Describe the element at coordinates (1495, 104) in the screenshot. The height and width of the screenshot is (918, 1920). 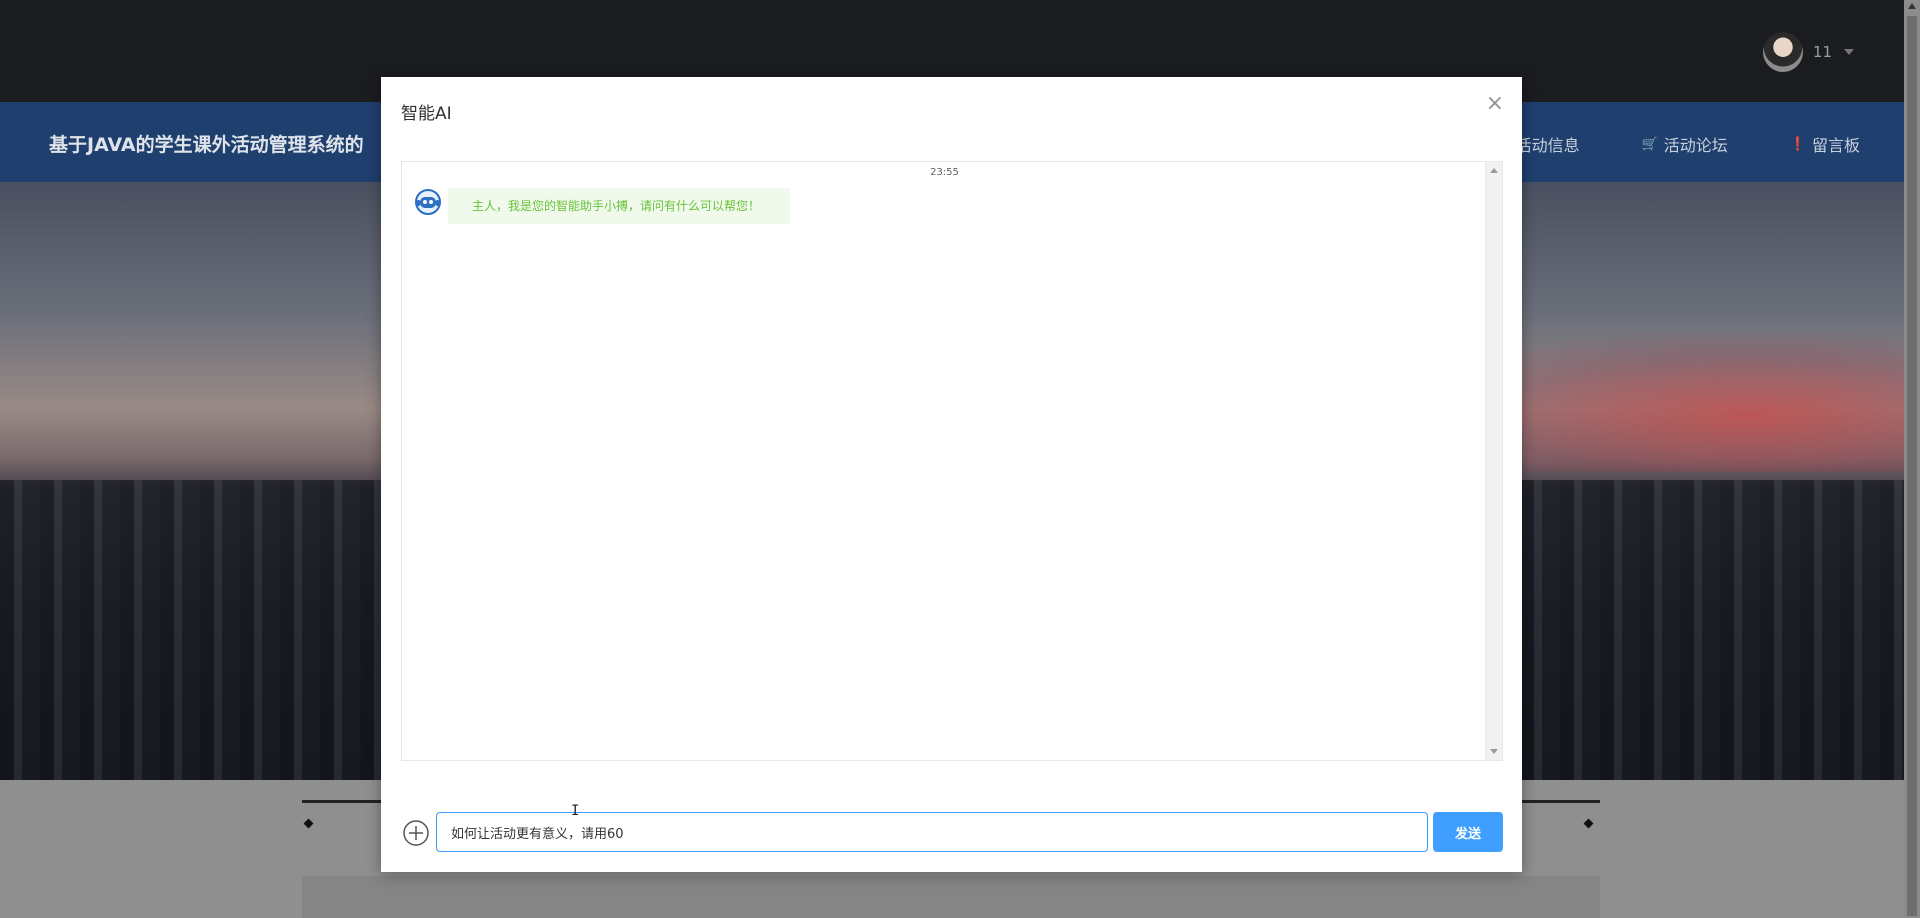
I see `close-icon: ×` at that location.